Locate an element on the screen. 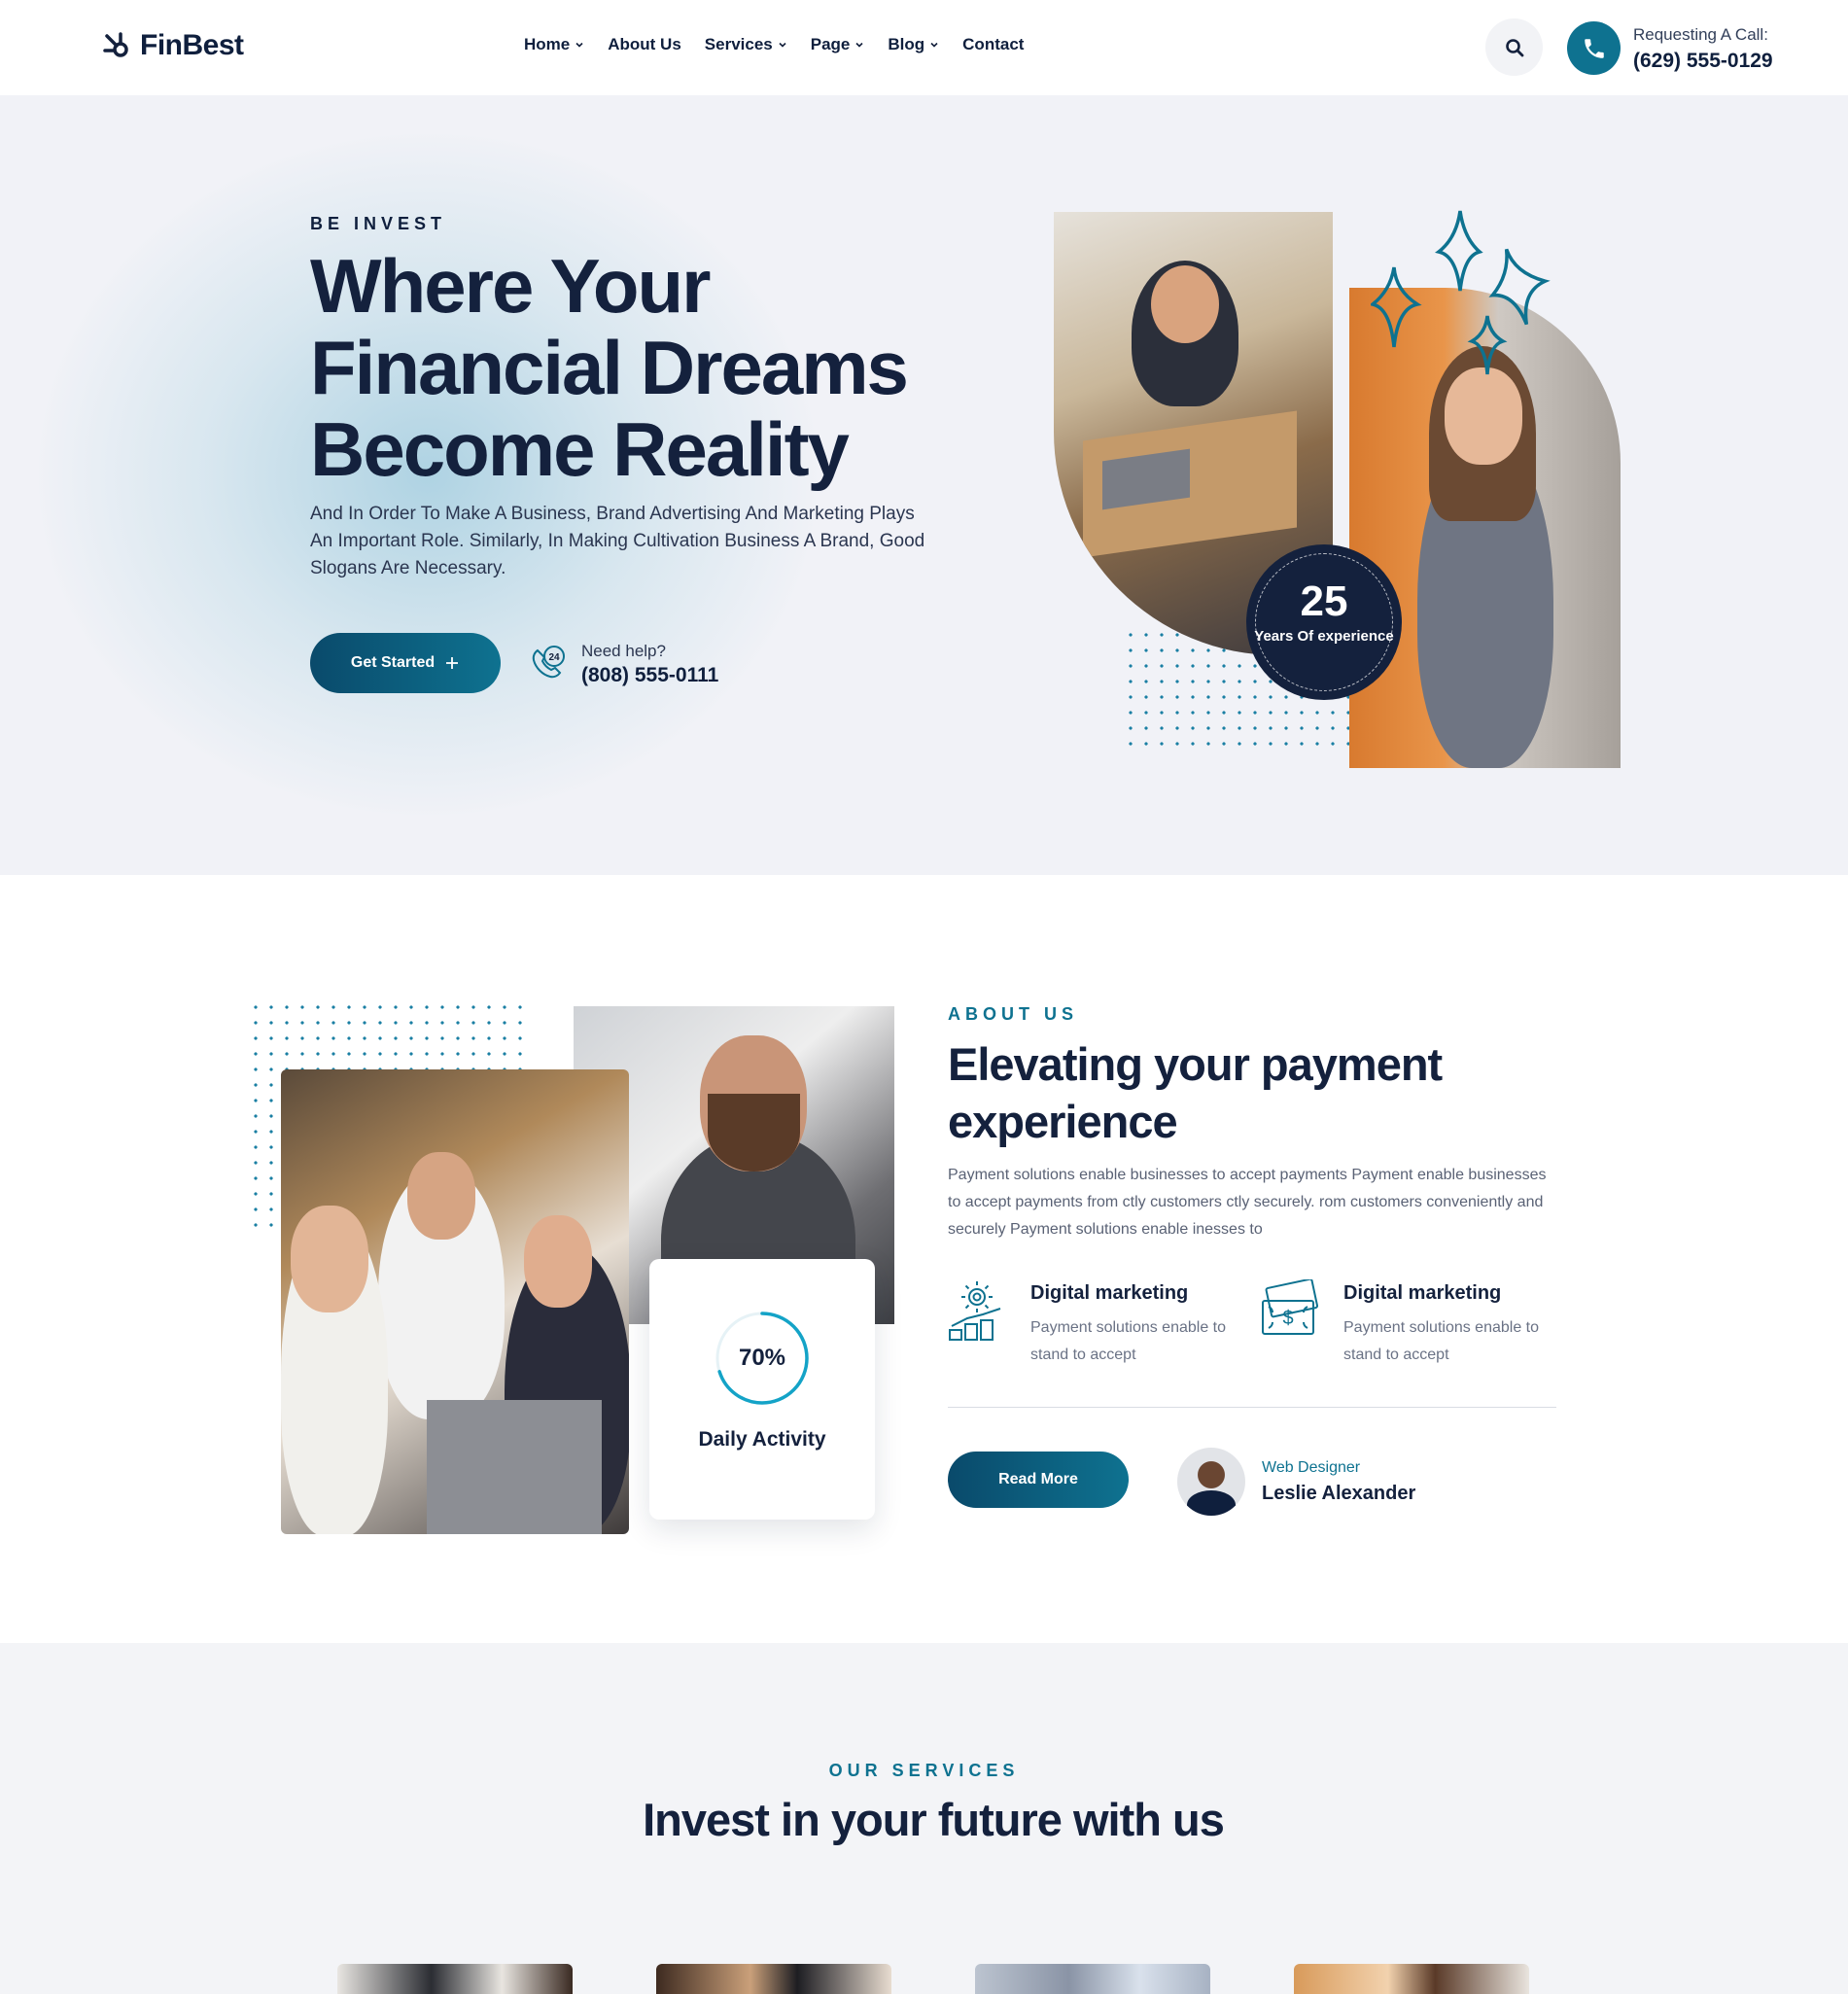 The height and width of the screenshot is (1994, 1848). search-icon is located at coordinates (1514, 47).